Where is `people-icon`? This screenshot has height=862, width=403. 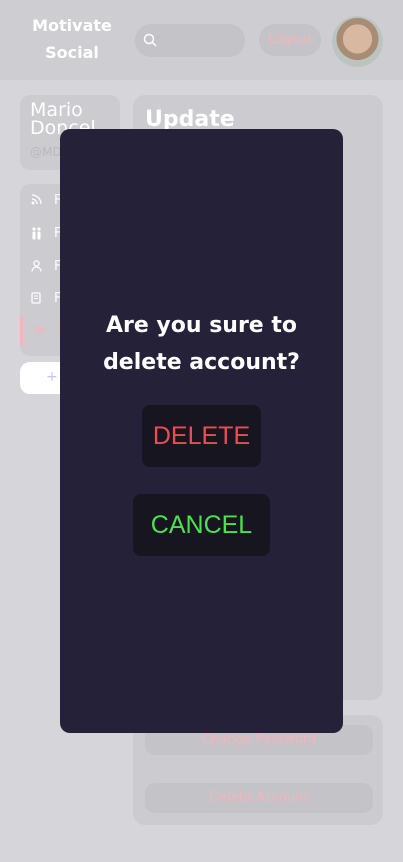 people-icon is located at coordinates (36, 233).